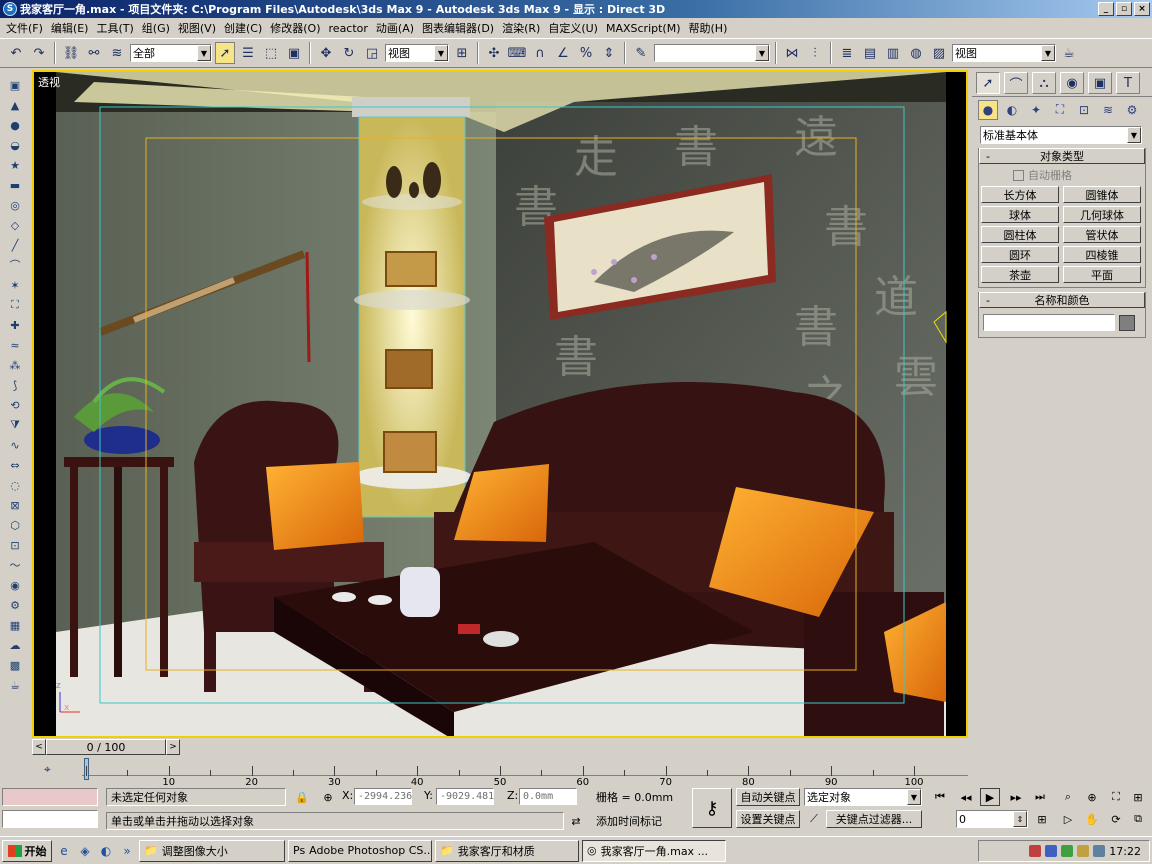 The width and height of the screenshot is (1152, 864). What do you see at coordinates (302, 797) in the screenshot?
I see `lock-selection-icon: 🔒` at bounding box center [302, 797].